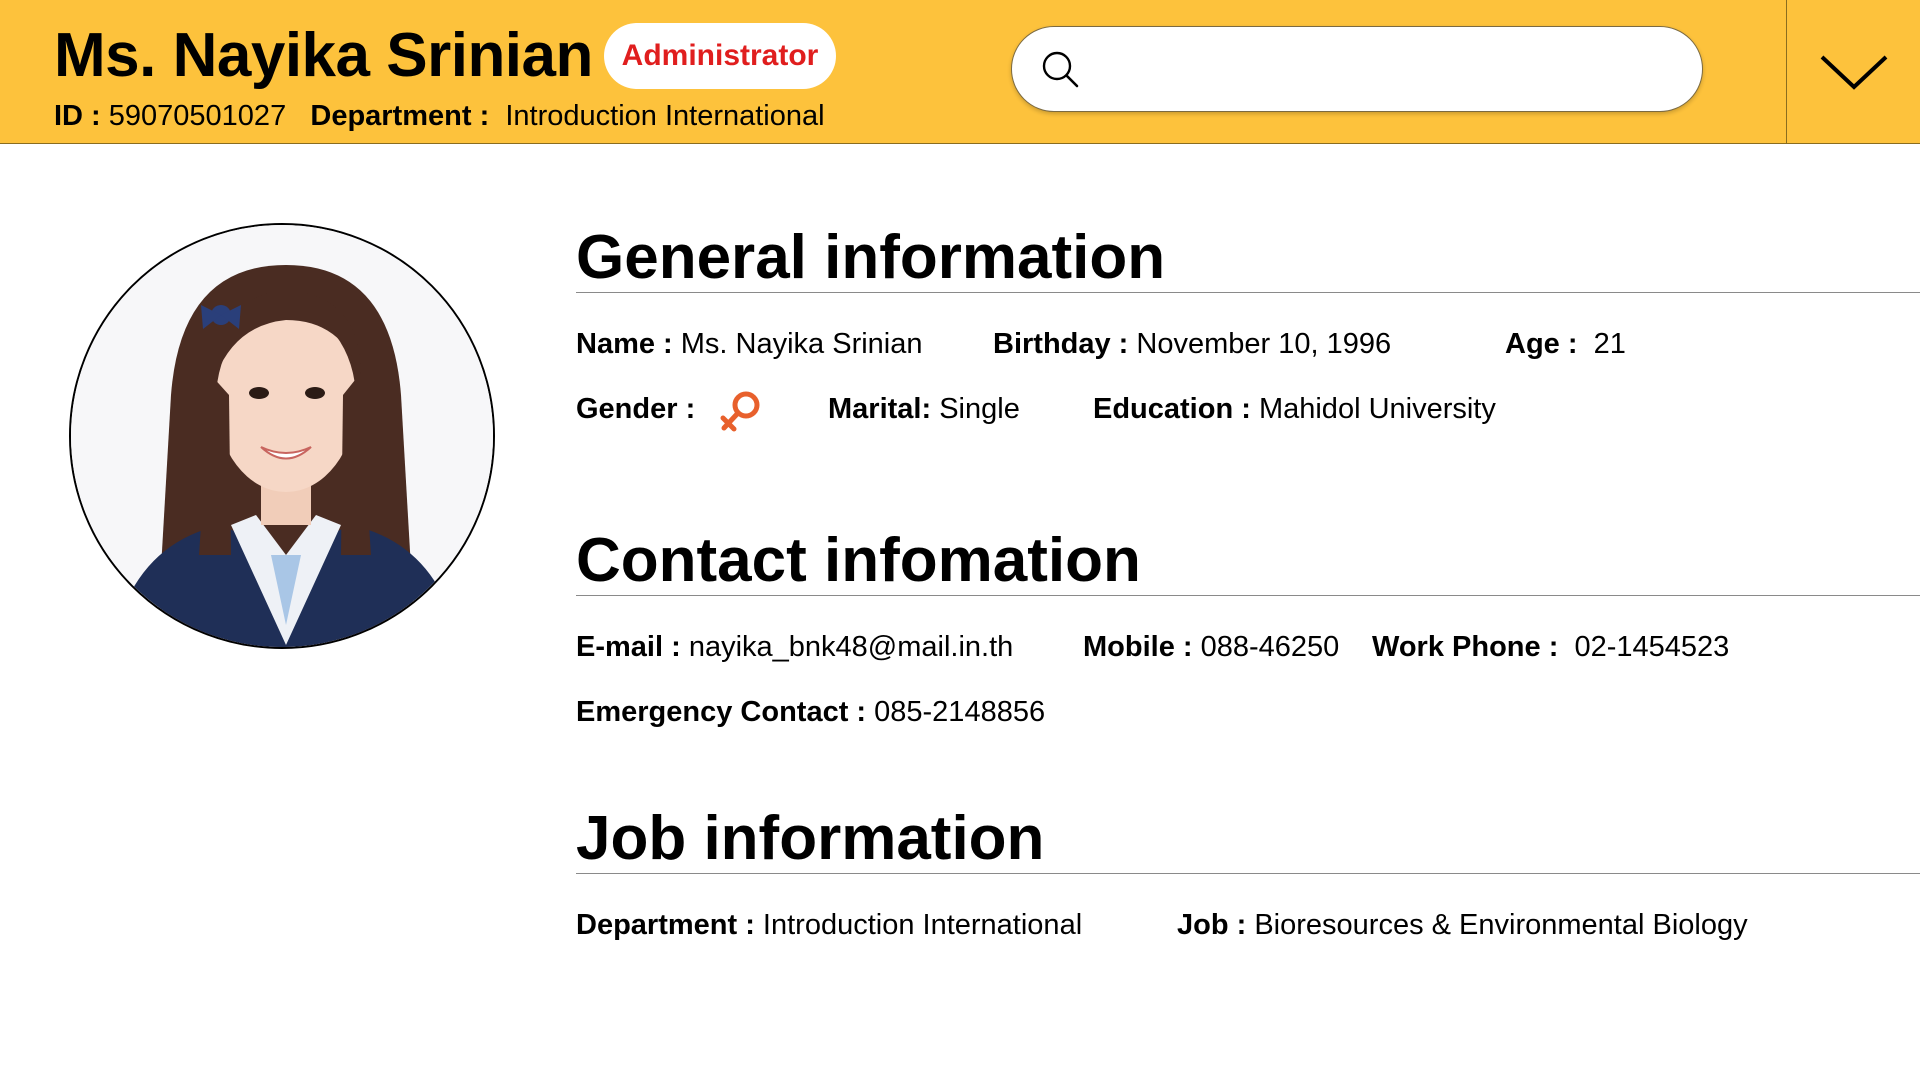 The image size is (1920, 1080). I want to click on header-department-value: Introduction International, so click(665, 116).